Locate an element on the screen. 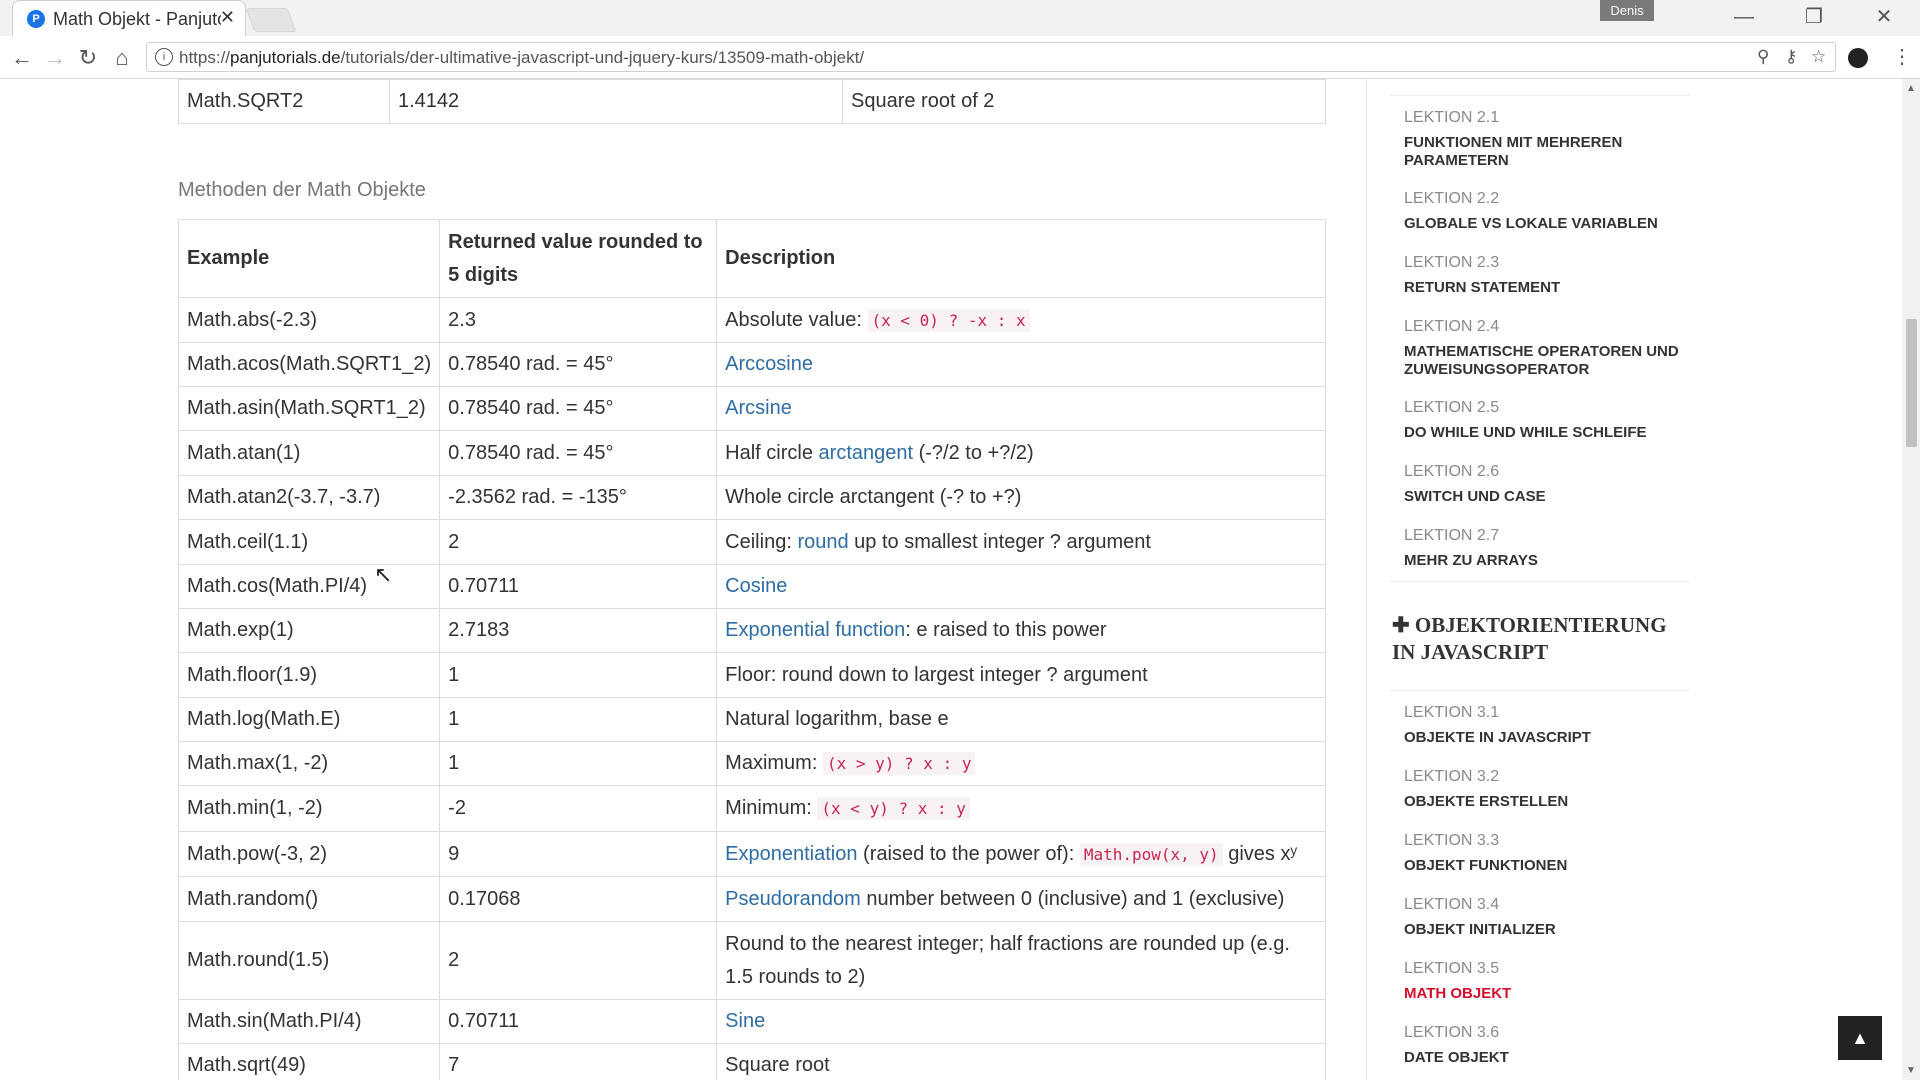 This screenshot has height=1080, width=1920. value-cell: -2.3562 rad. = -135° is located at coordinates (578, 497).